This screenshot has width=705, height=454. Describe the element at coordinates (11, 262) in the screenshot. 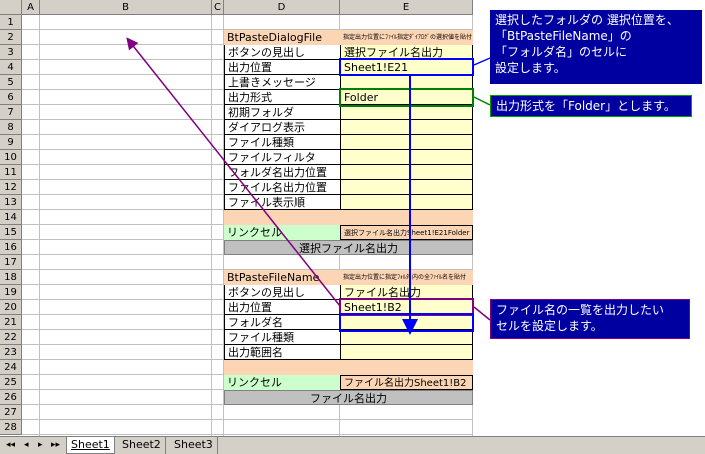

I see `row-header: 17` at that location.